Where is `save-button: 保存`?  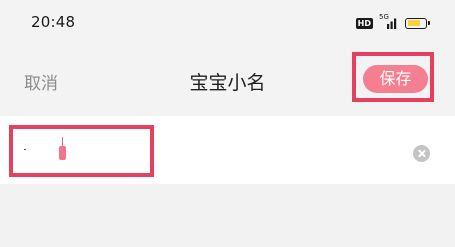 save-button: 保存 is located at coordinates (395, 79).